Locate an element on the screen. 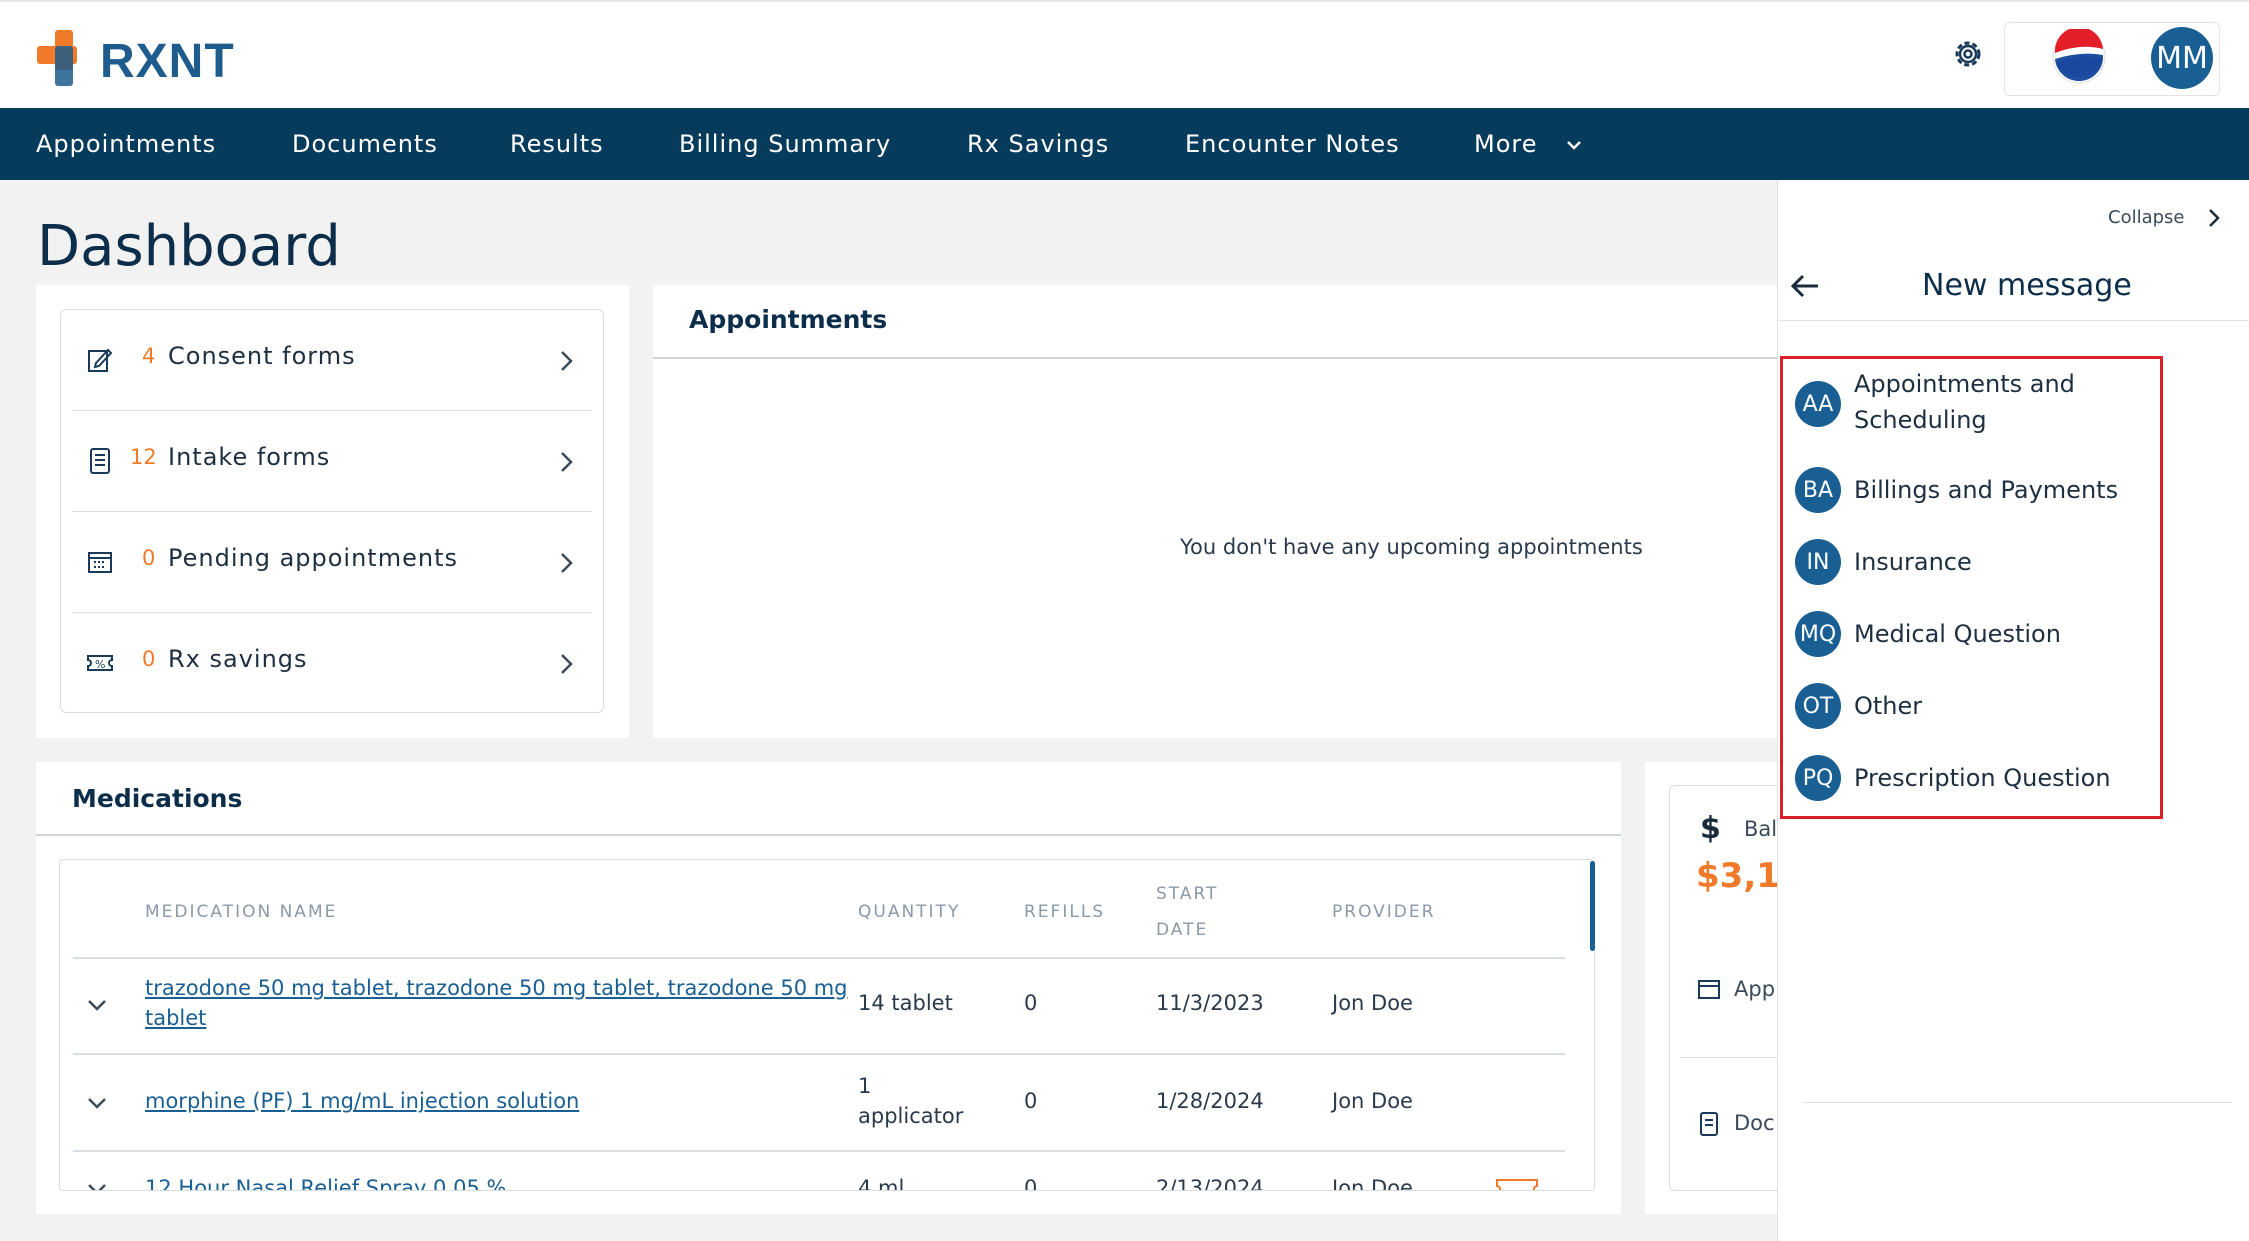 The image size is (2249, 1241). category-badge: BA is located at coordinates (1818, 490).